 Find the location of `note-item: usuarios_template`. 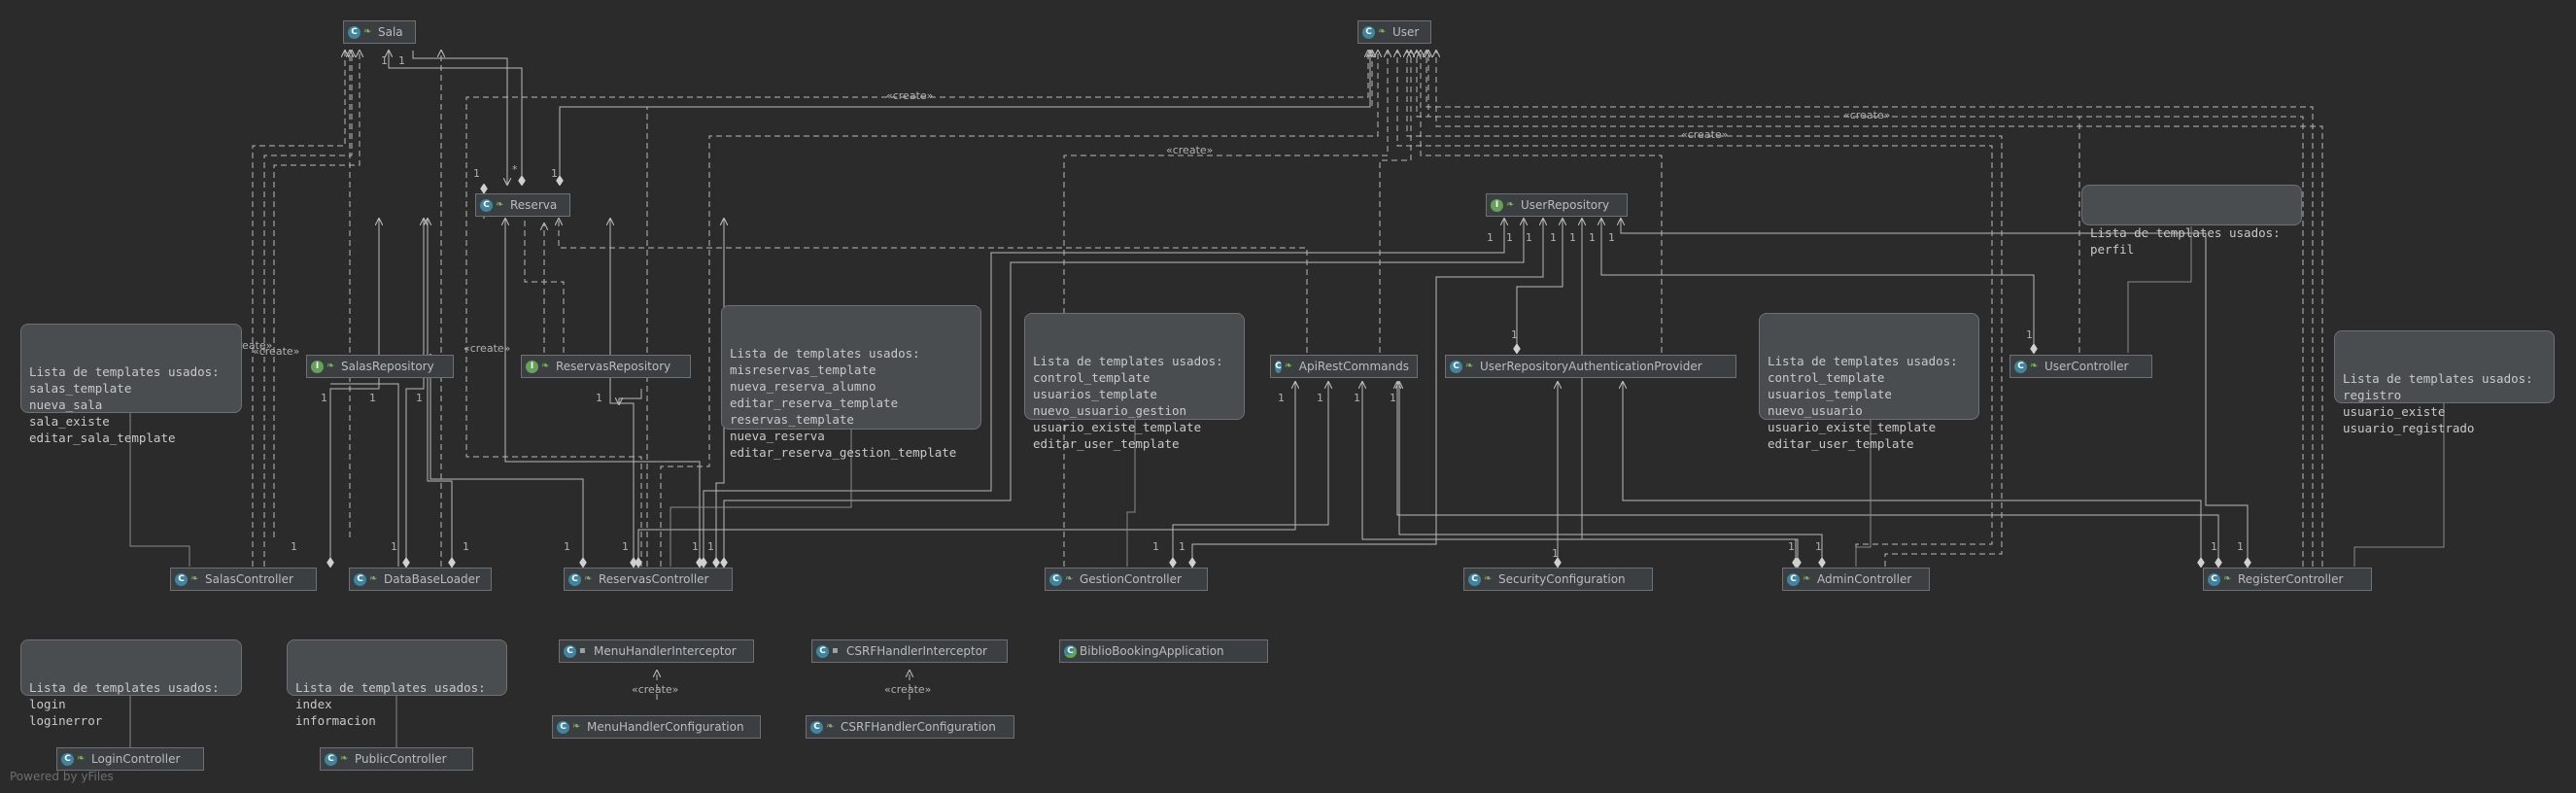

note-item: usuarios_template is located at coordinates (1830, 394).